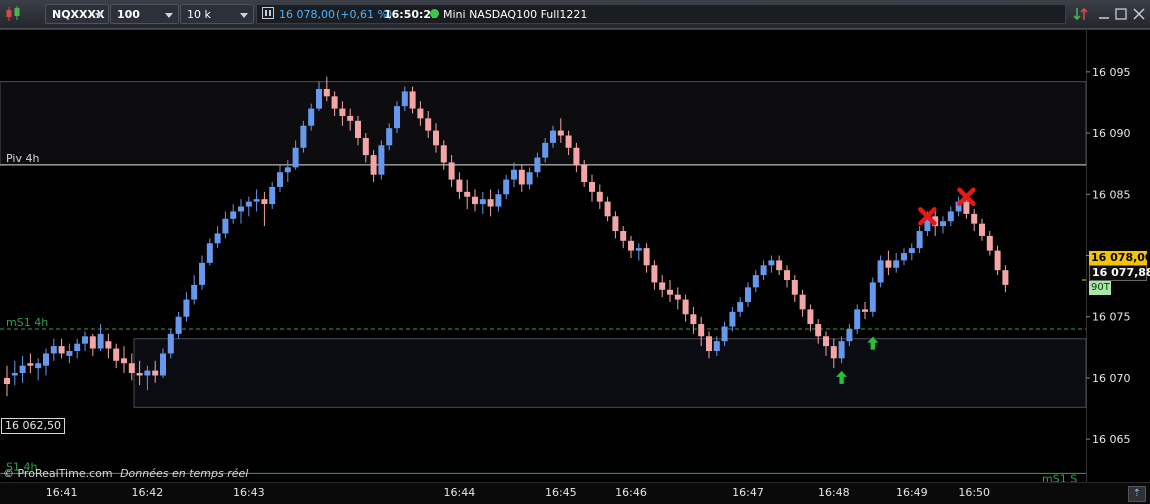 This screenshot has width=1150, height=504. What do you see at coordinates (1119, 273) in the screenshot?
I see `prev-price-label: 16 077,88` at bounding box center [1119, 273].